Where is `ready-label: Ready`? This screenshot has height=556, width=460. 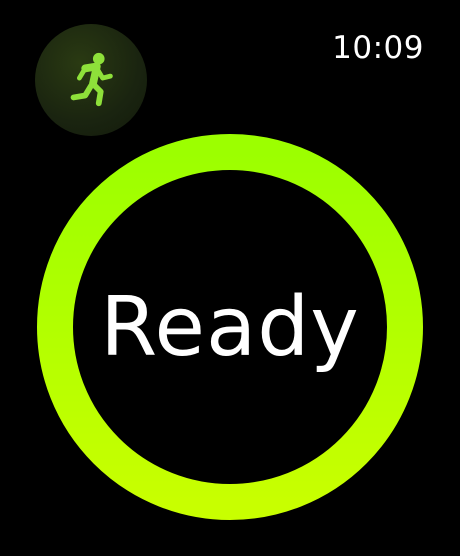
ready-label: Ready is located at coordinates (230, 327).